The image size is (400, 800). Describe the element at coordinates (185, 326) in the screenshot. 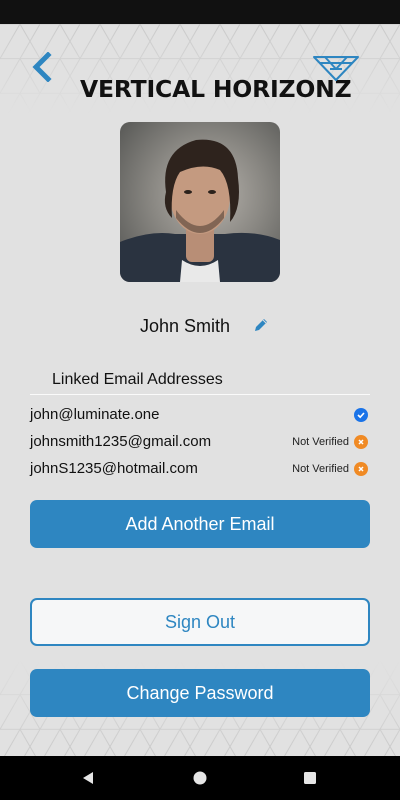

I see `user-name: John Smith` at that location.